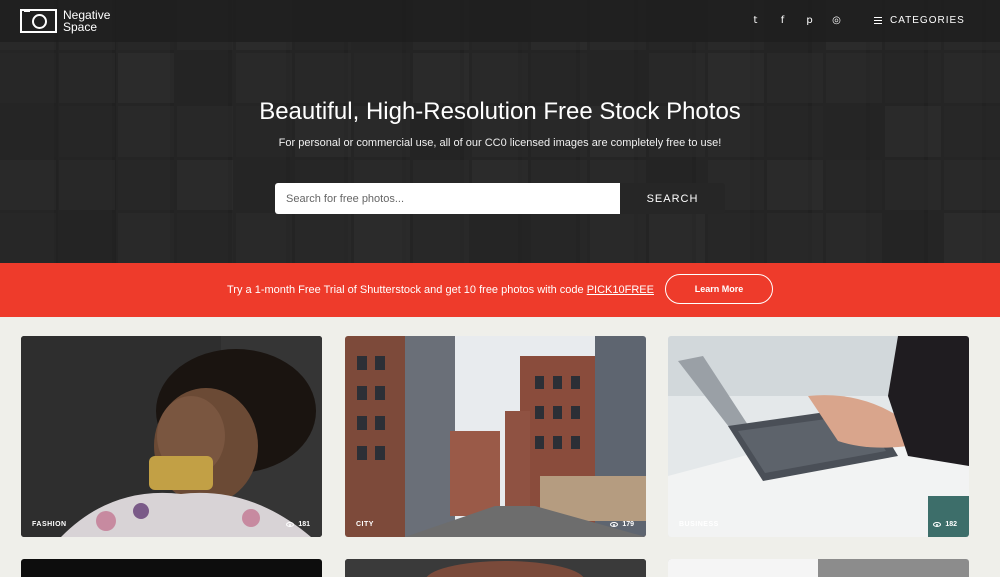  I want to click on photo-views: 179, so click(622, 524).